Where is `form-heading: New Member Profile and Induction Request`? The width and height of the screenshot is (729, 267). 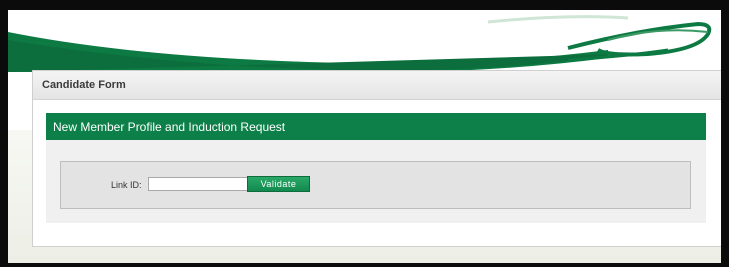 form-heading: New Member Profile and Induction Request is located at coordinates (169, 127).